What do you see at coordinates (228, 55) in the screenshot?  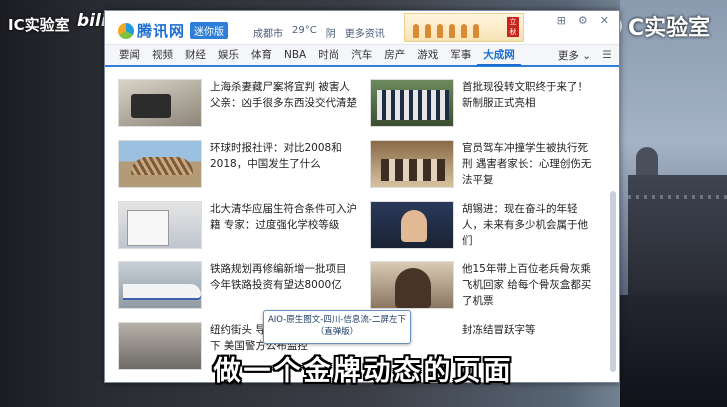 I see `nav-tab: 娱乐` at bounding box center [228, 55].